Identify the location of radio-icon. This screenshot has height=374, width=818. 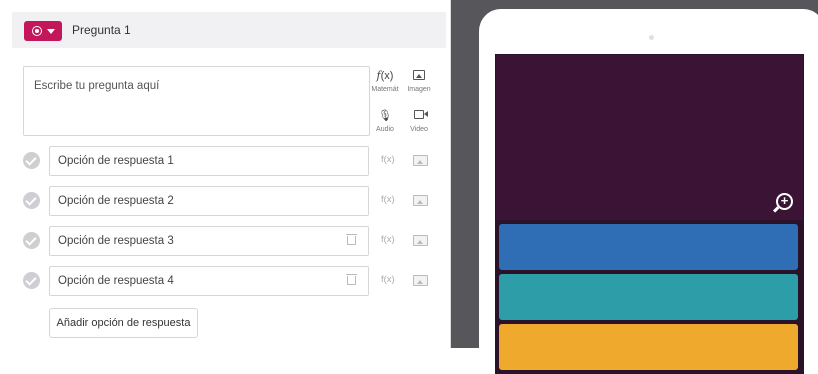
(37, 31).